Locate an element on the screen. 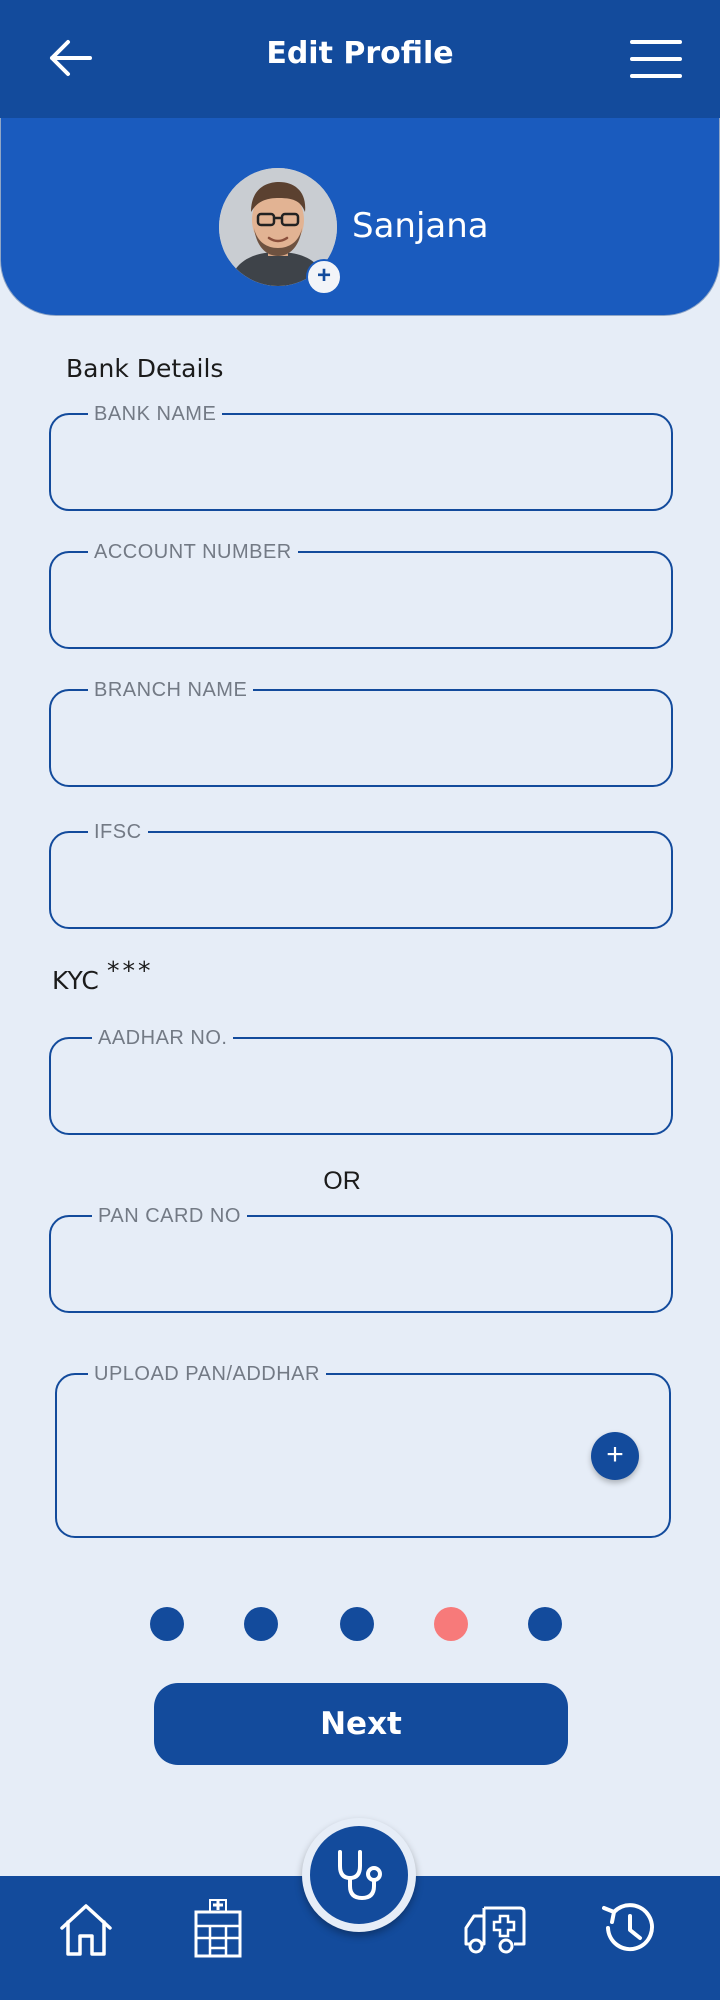 The image size is (720, 2000). stethoscope-icon is located at coordinates (360, 1875).